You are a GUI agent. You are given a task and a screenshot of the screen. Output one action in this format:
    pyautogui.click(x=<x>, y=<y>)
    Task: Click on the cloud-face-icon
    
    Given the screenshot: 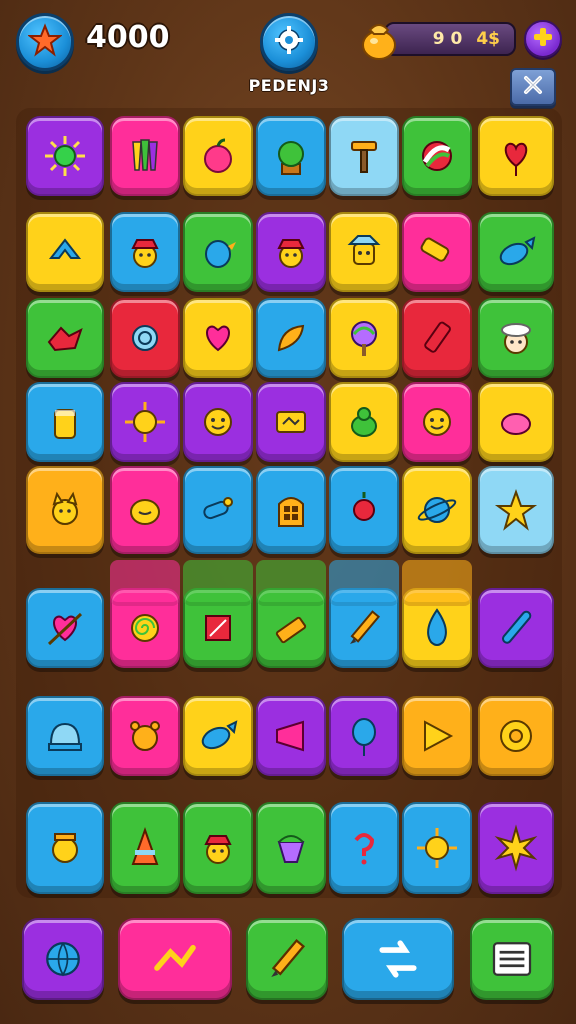 What is the action you would take?
    pyautogui.click(x=516, y=338)
    